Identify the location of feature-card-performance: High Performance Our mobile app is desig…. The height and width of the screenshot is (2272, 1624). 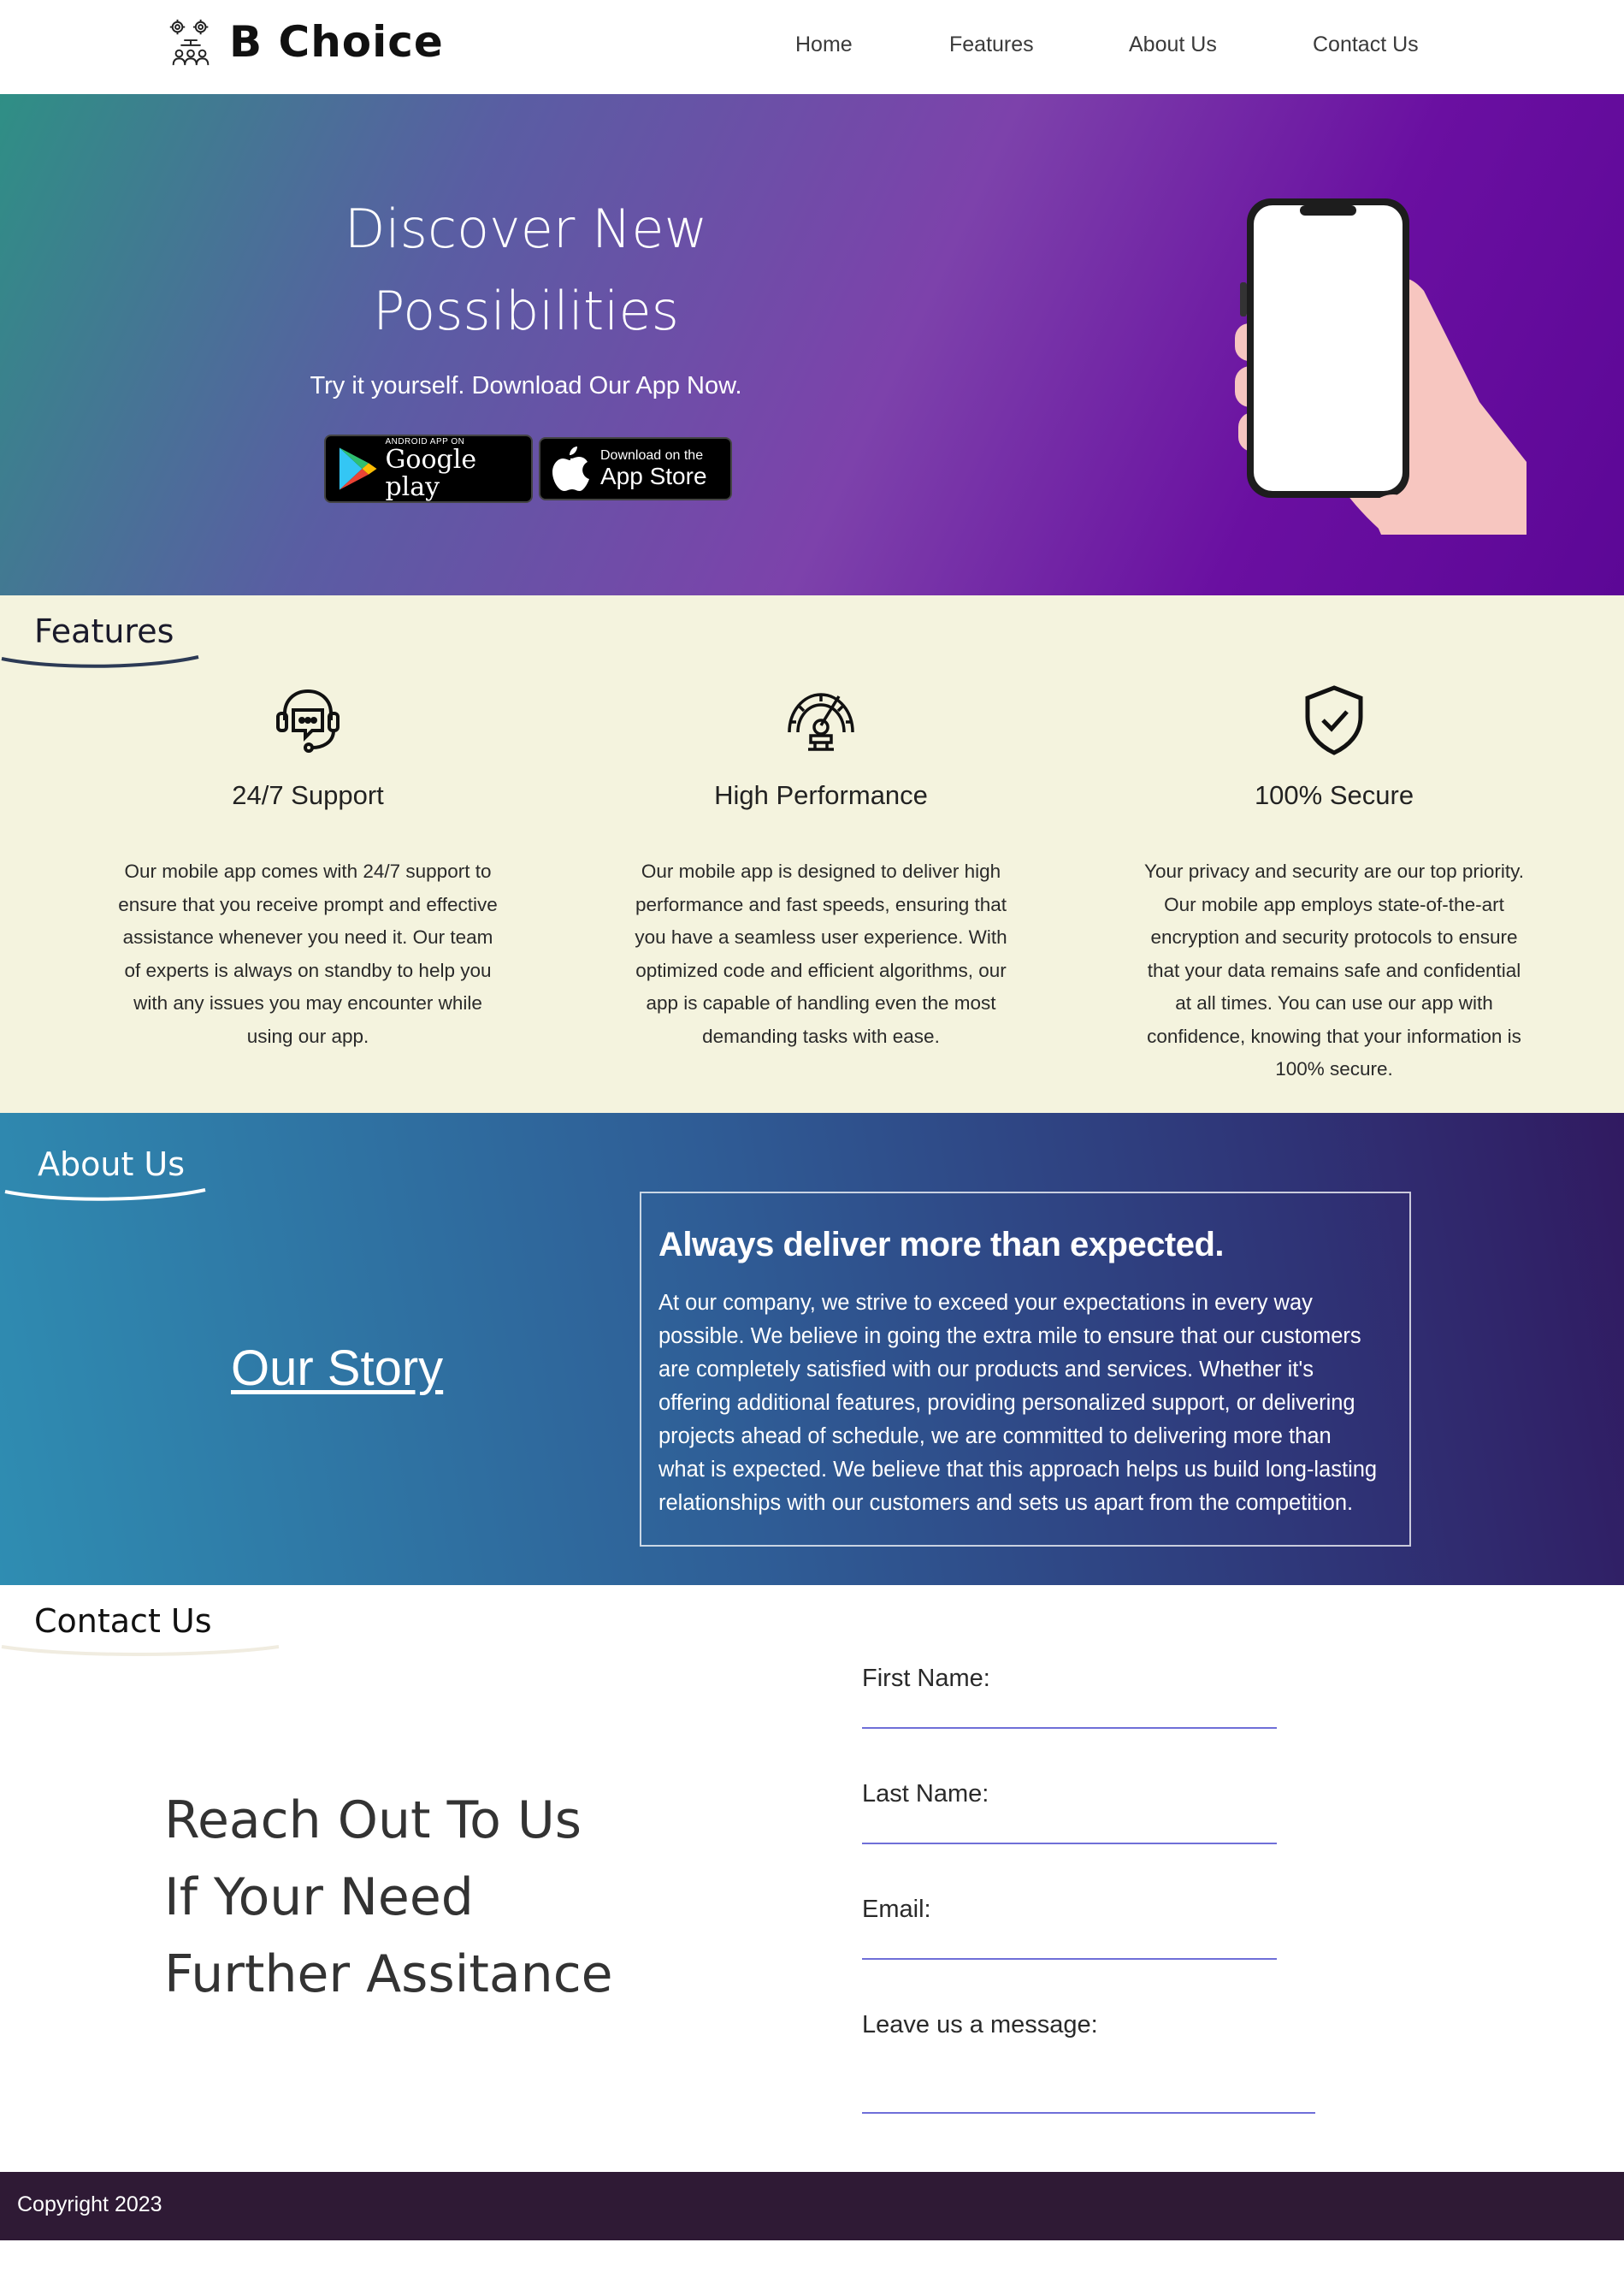
(821, 867).